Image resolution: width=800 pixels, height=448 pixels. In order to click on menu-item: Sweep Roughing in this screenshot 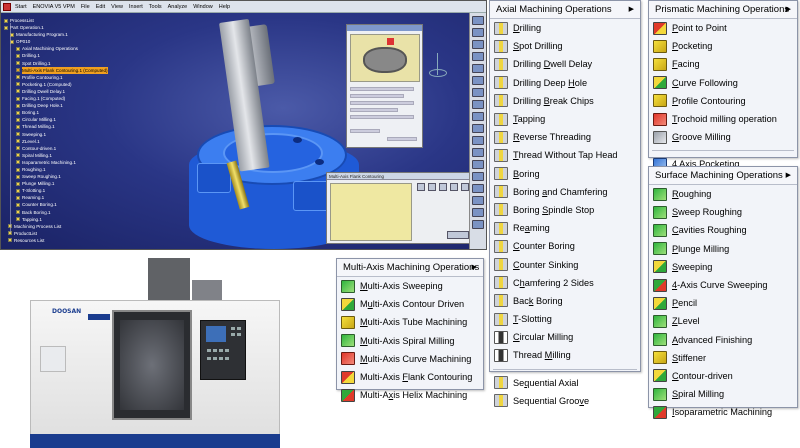, I will do `click(723, 212)`.